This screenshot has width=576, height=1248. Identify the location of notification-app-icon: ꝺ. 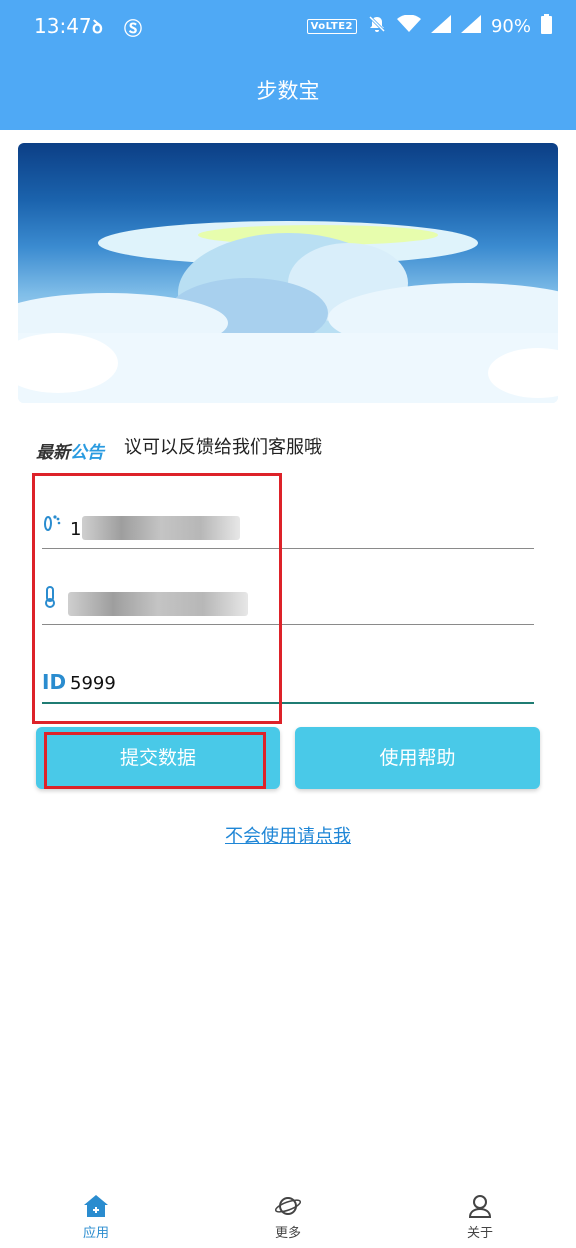
(97, 27).